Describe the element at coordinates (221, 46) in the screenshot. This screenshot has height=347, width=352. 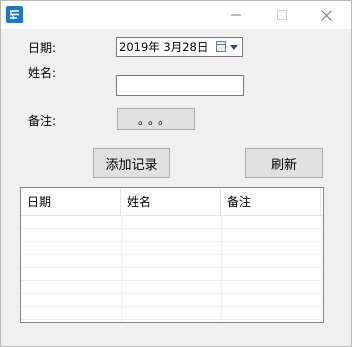
I see `calendar-icon` at that location.